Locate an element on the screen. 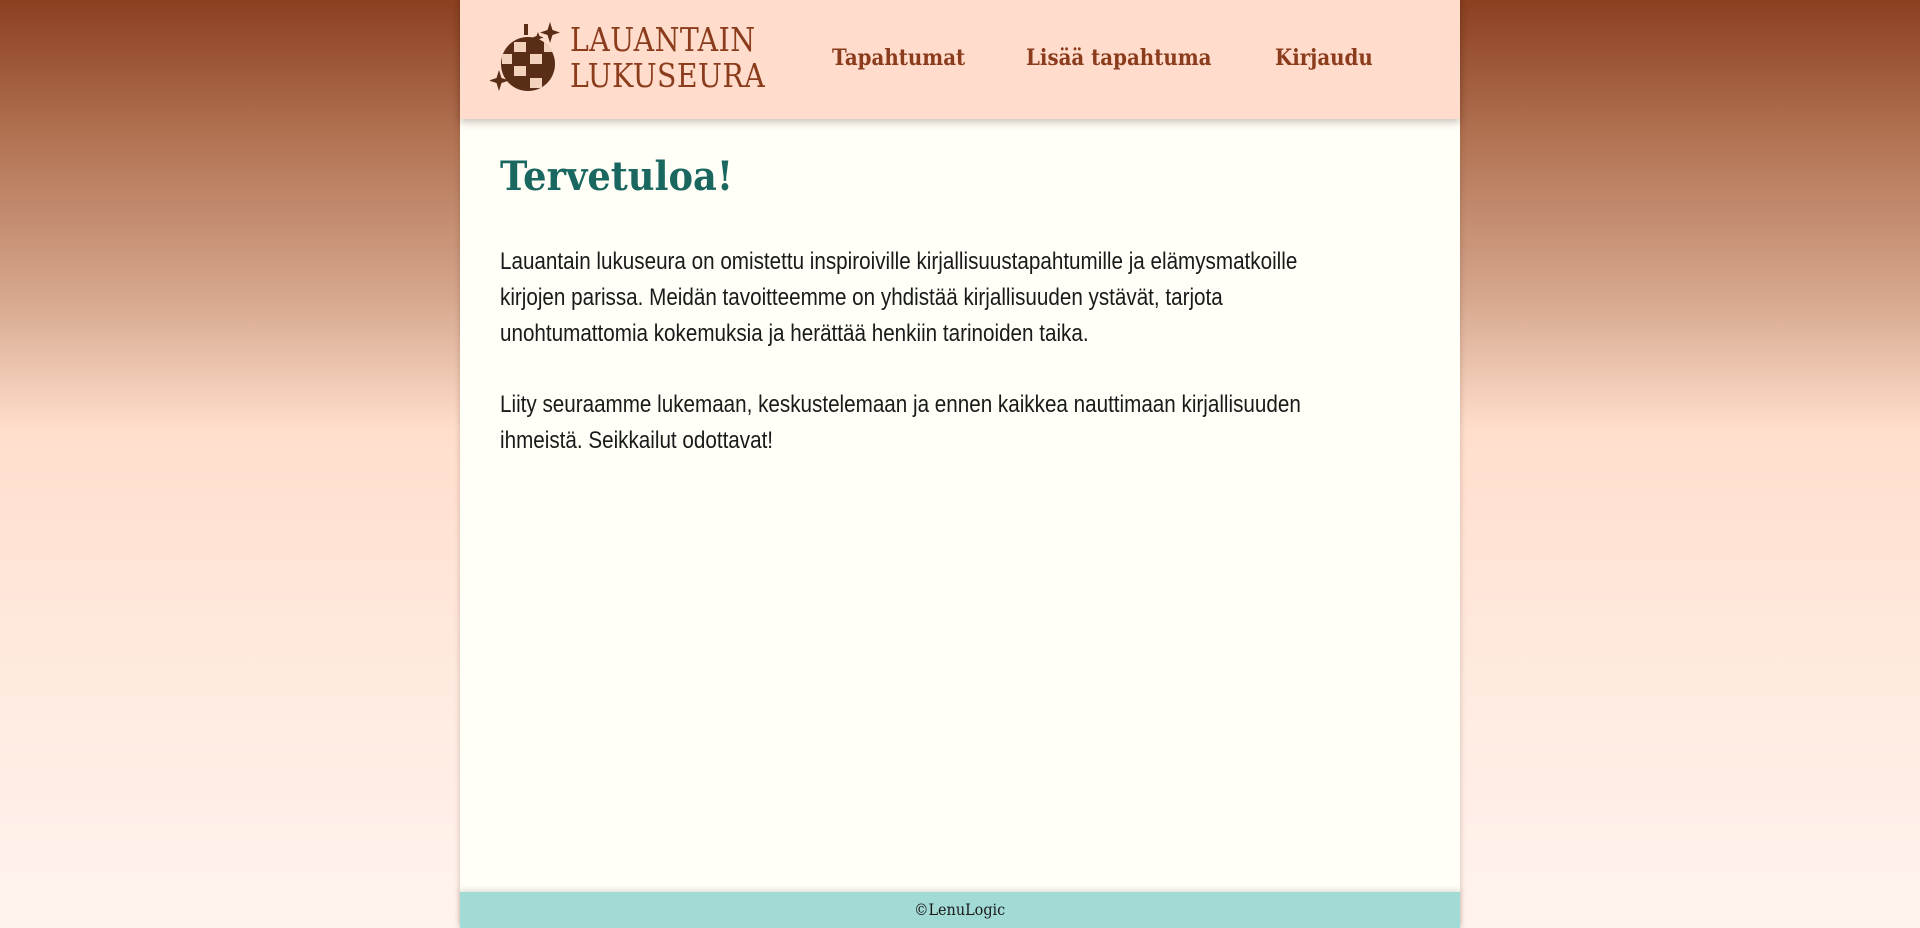 This screenshot has width=1920, height=928. site-footer: ©LenuLogic is located at coordinates (960, 910).